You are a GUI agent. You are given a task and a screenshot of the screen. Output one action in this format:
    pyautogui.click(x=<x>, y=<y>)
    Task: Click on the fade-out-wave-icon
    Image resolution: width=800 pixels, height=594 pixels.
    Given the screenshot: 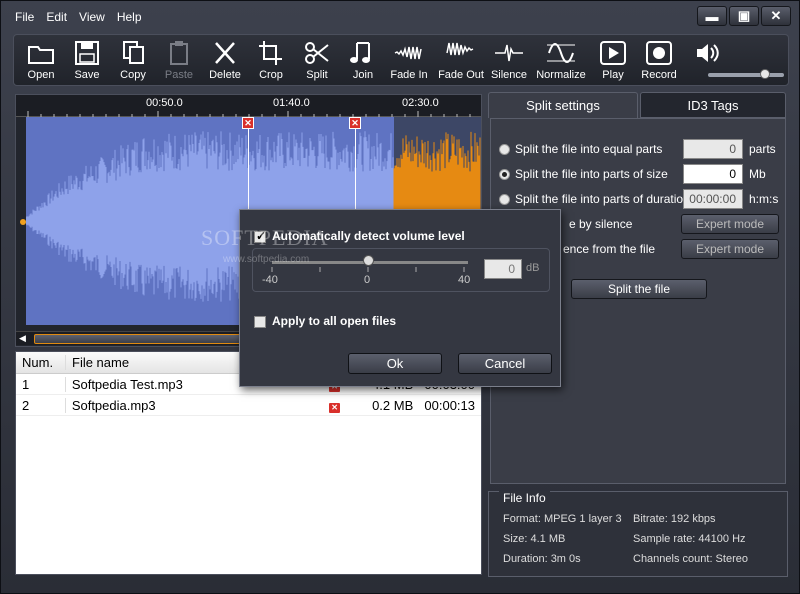 What is the action you would take?
    pyautogui.click(x=460, y=49)
    